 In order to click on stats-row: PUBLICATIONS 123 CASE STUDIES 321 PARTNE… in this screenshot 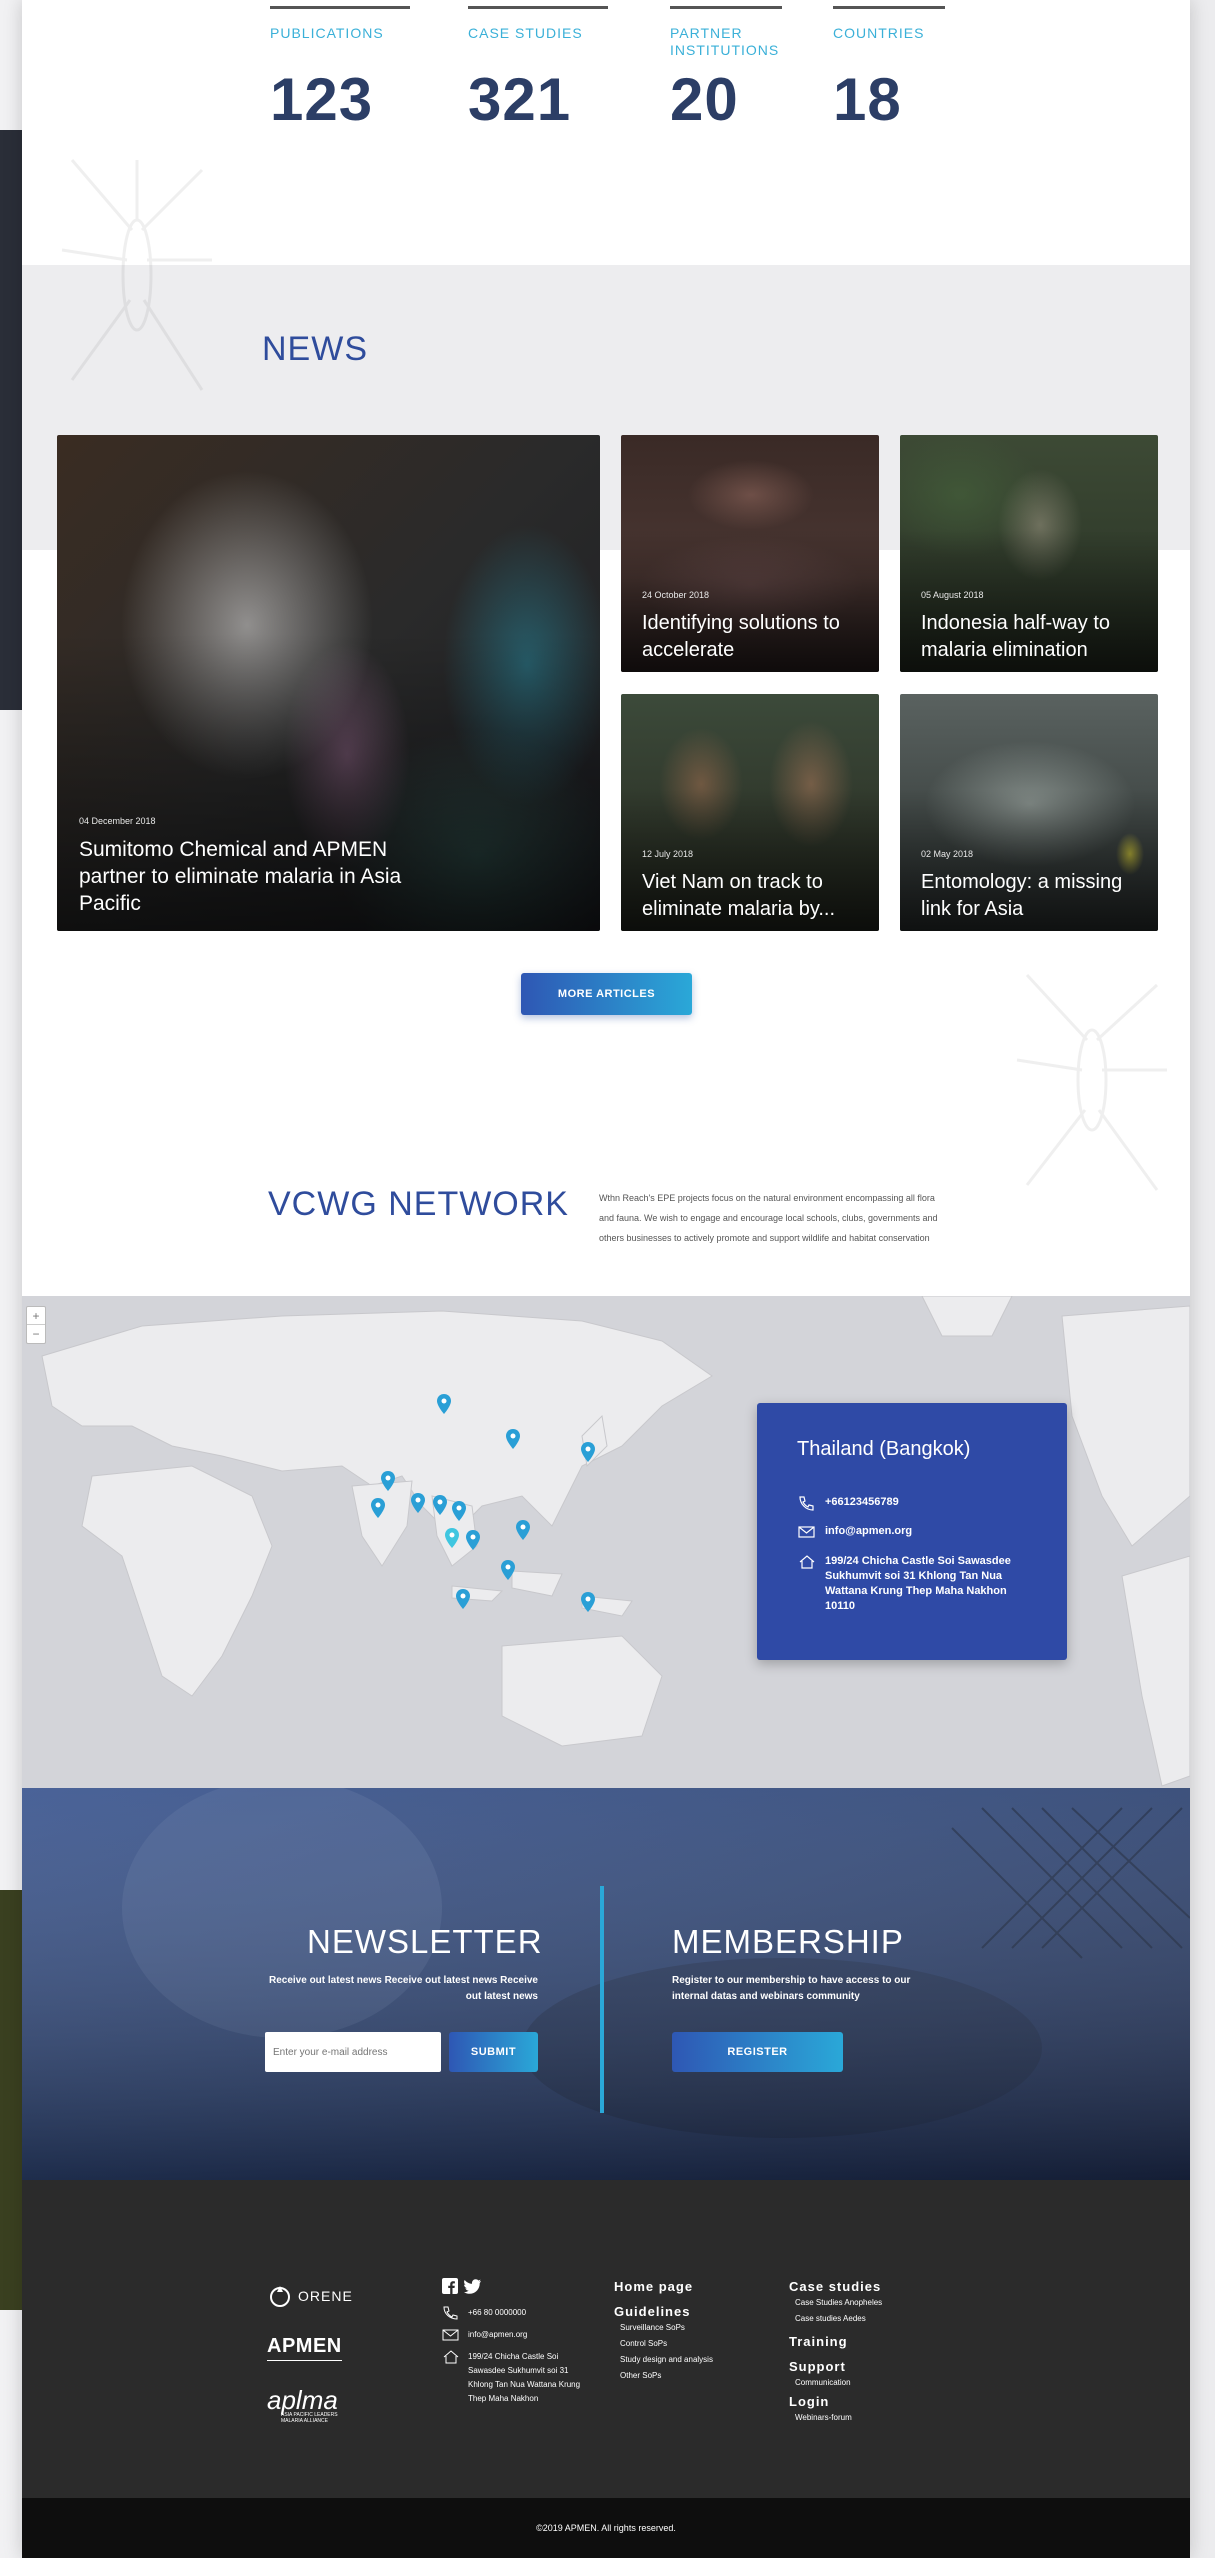, I will do `click(650, 67)`.